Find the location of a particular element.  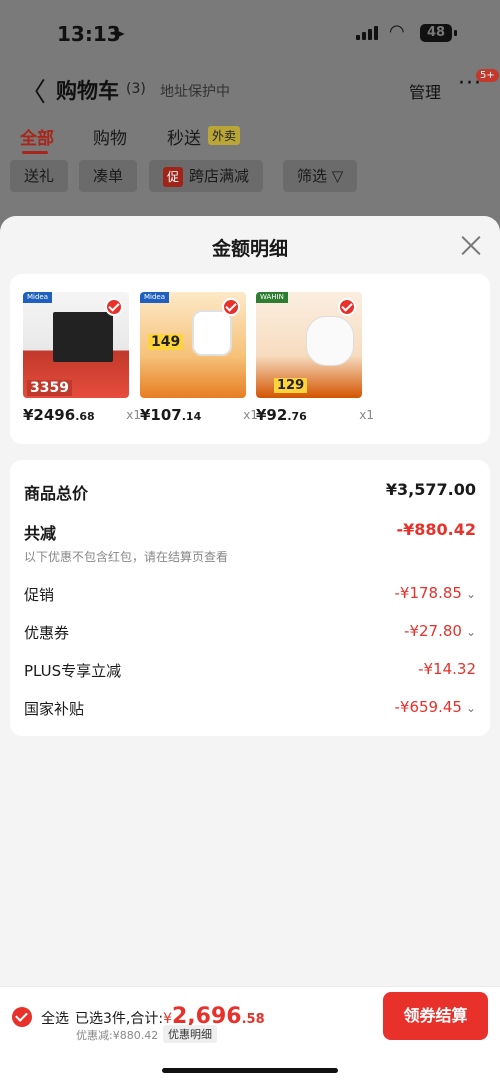

home-indicator is located at coordinates (250, 1070).